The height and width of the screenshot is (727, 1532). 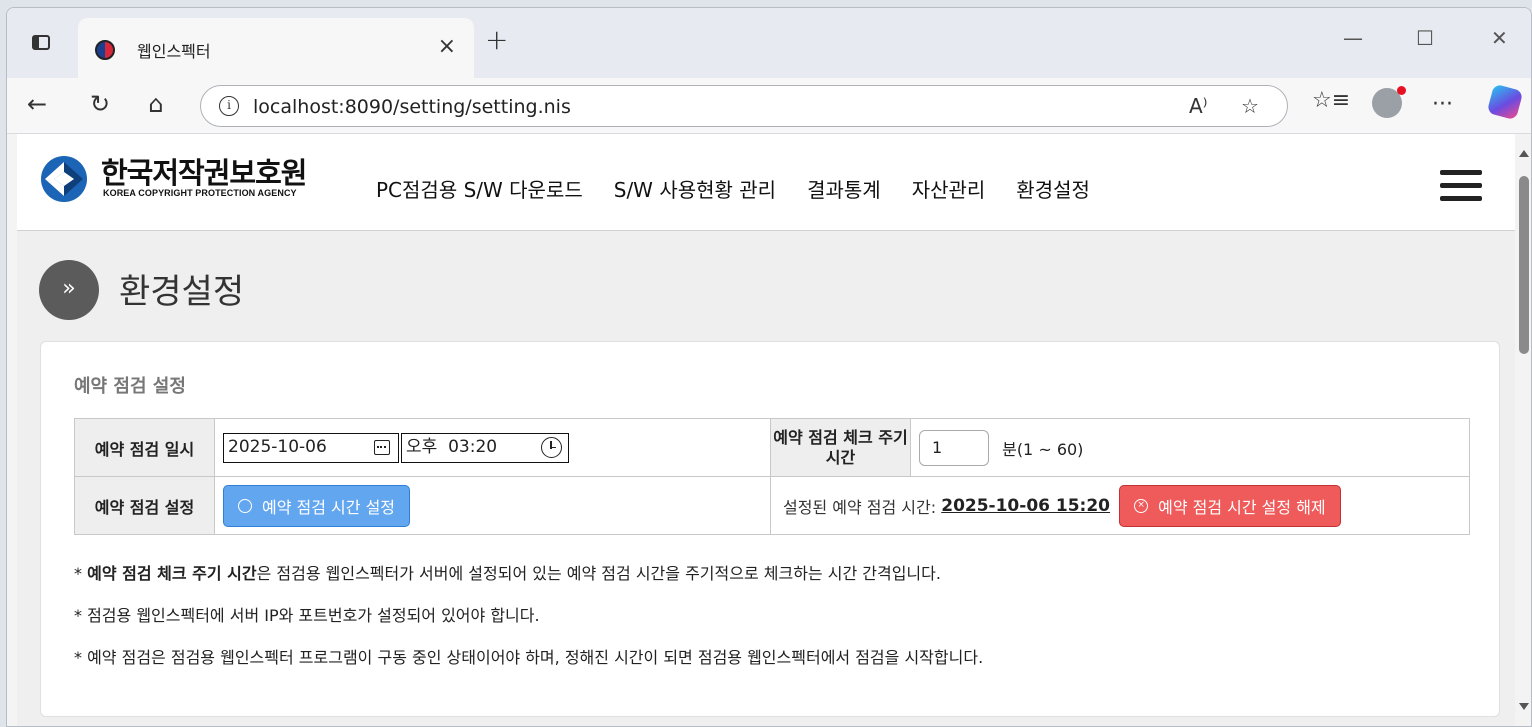 I want to click on logo-text-korean: 한국저작권보호원, so click(x=204, y=171).